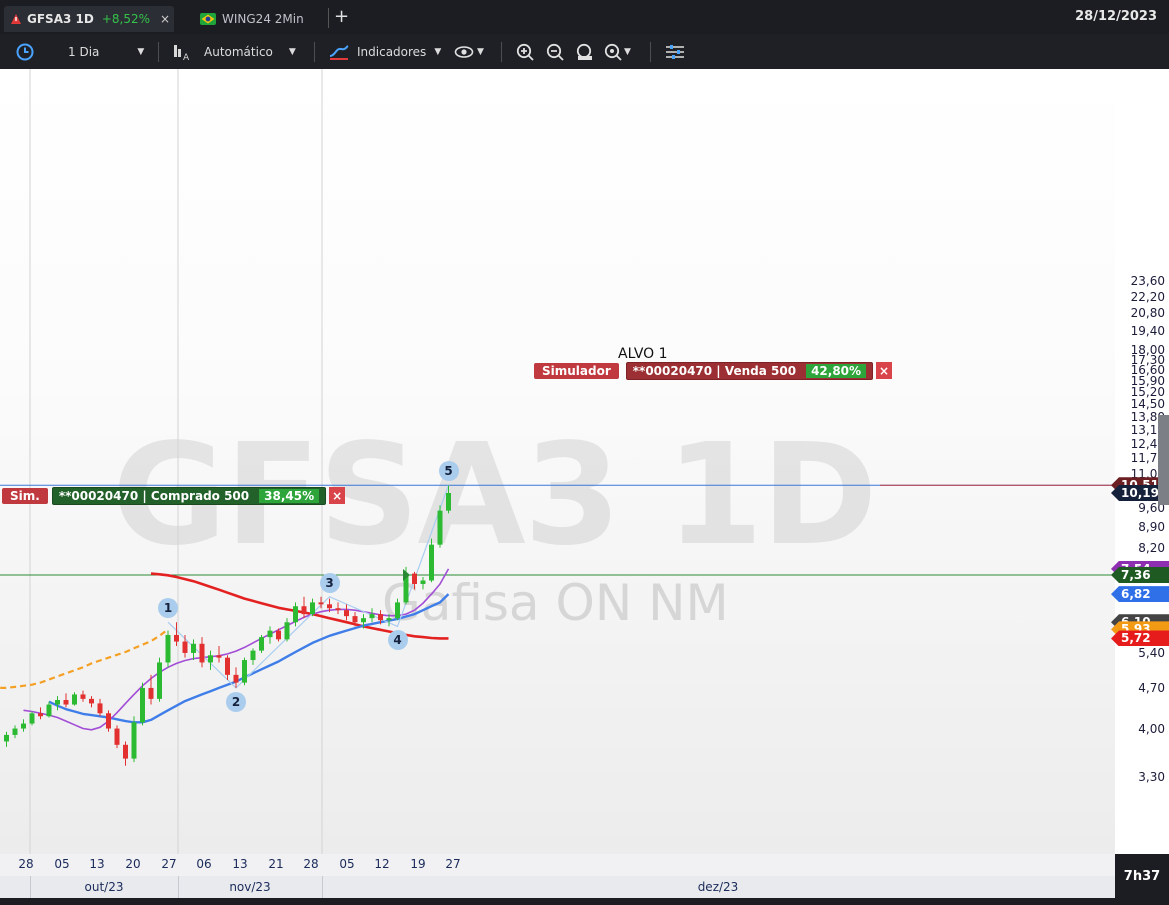  What do you see at coordinates (418, 864) in the screenshot?
I see `date-tick: 19` at bounding box center [418, 864].